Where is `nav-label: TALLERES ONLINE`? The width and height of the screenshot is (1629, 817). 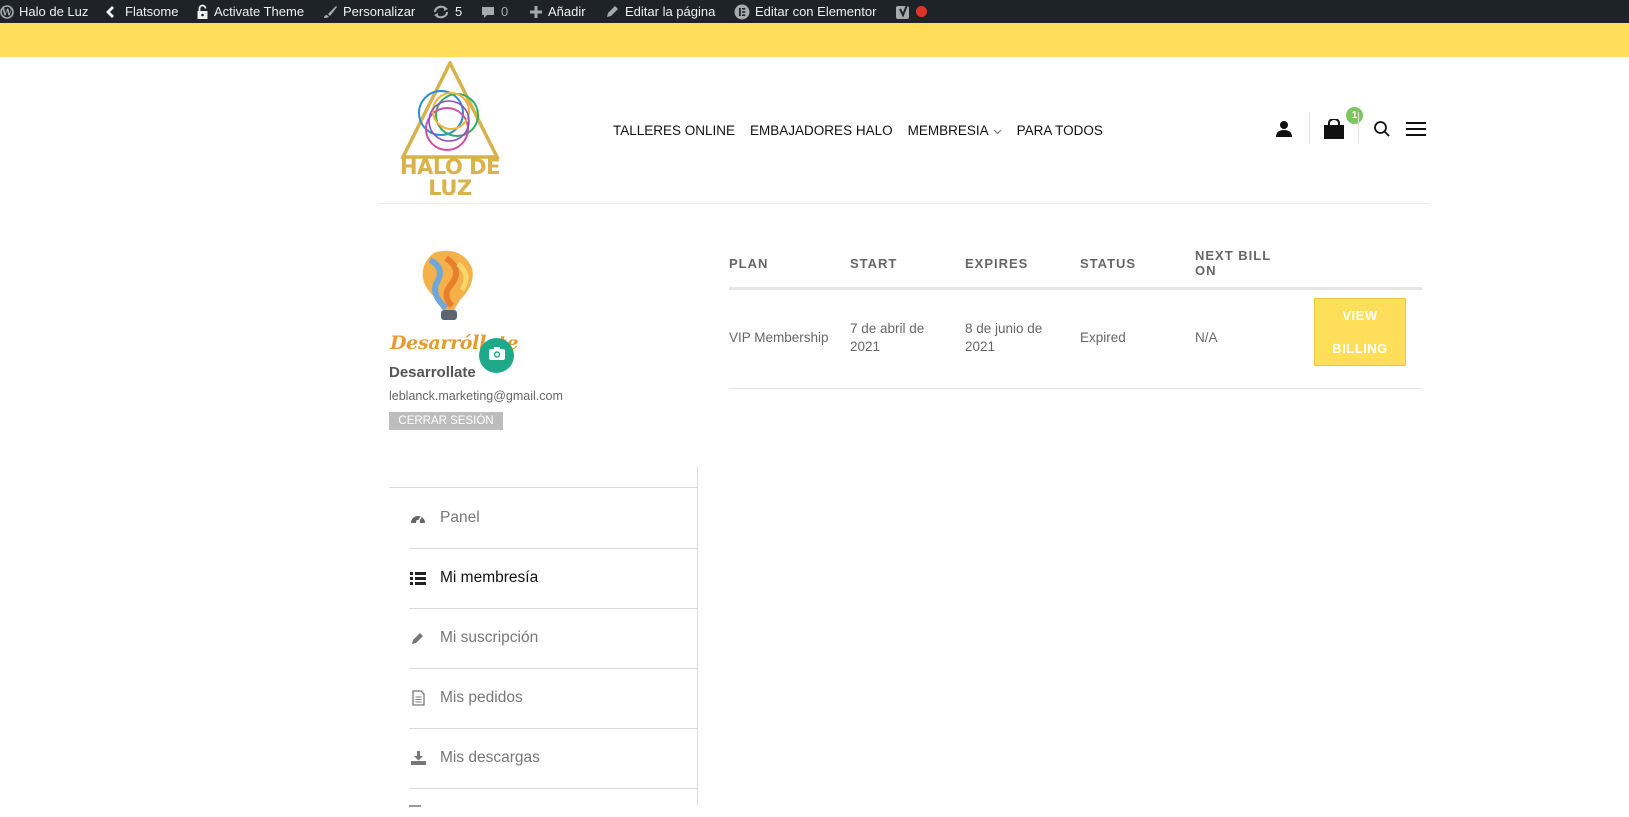 nav-label: TALLERES ONLINE is located at coordinates (674, 130).